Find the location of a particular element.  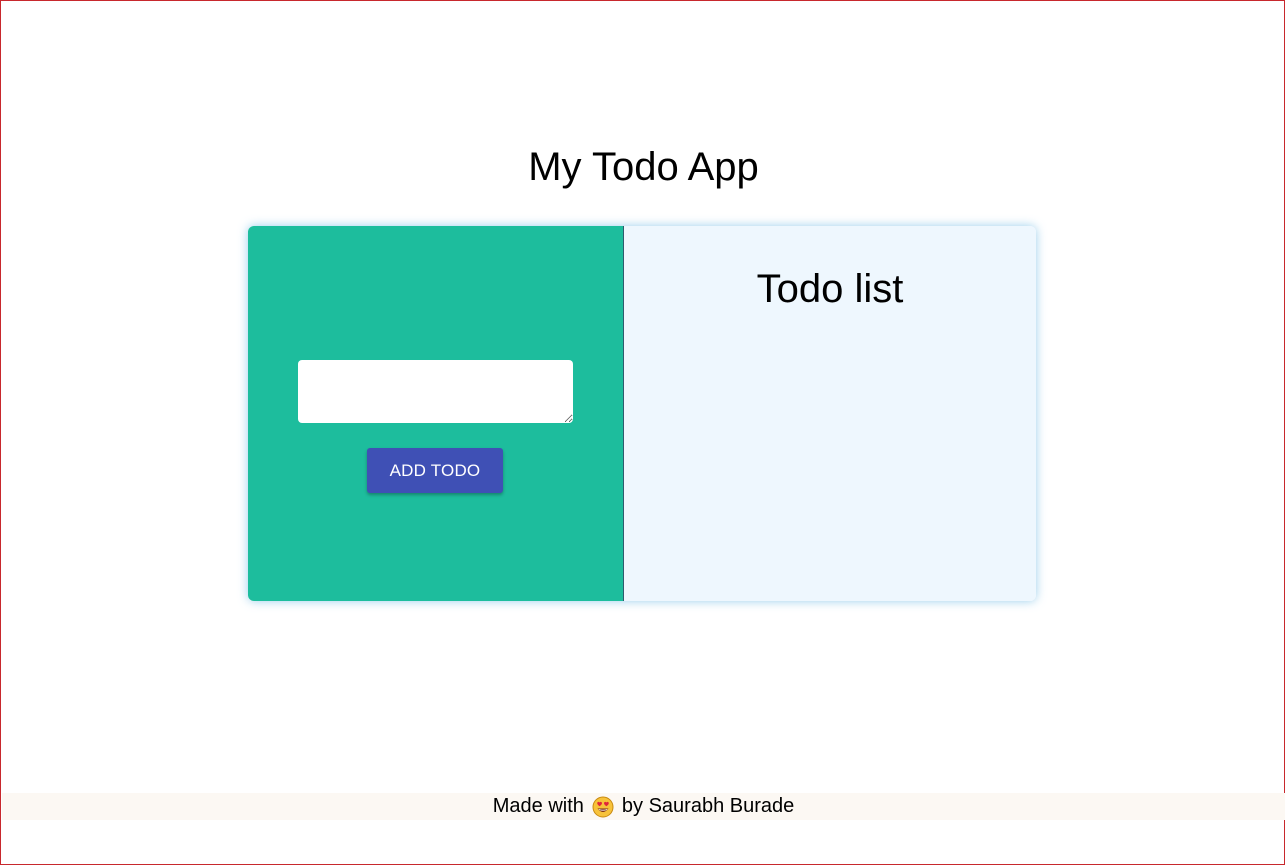

todo-list-panel: Todo list is located at coordinates (830, 413).